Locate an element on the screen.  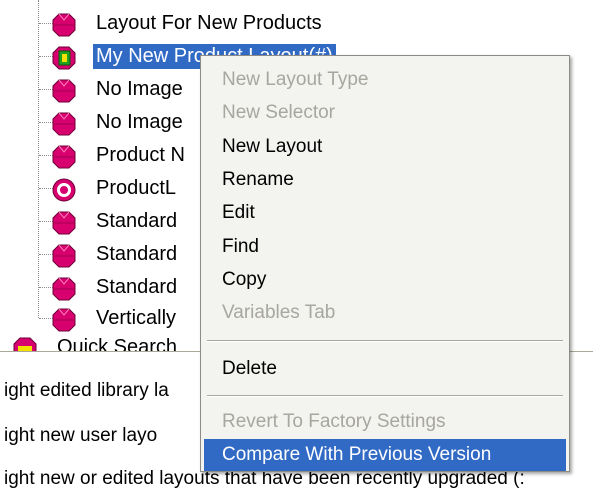
menu-item-find: Find is located at coordinates (385, 247).